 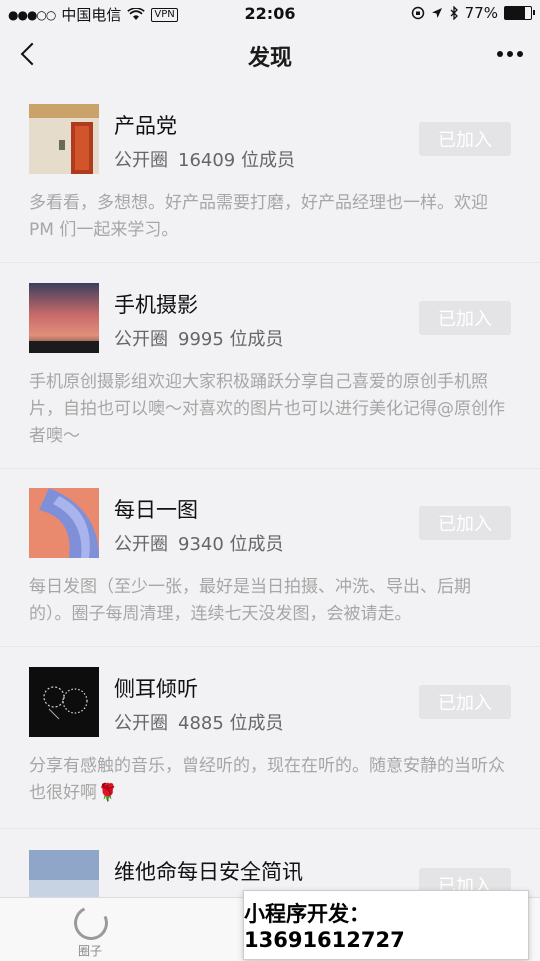 What do you see at coordinates (417, 13) in the screenshot?
I see `orientation-lock-icon` at bounding box center [417, 13].